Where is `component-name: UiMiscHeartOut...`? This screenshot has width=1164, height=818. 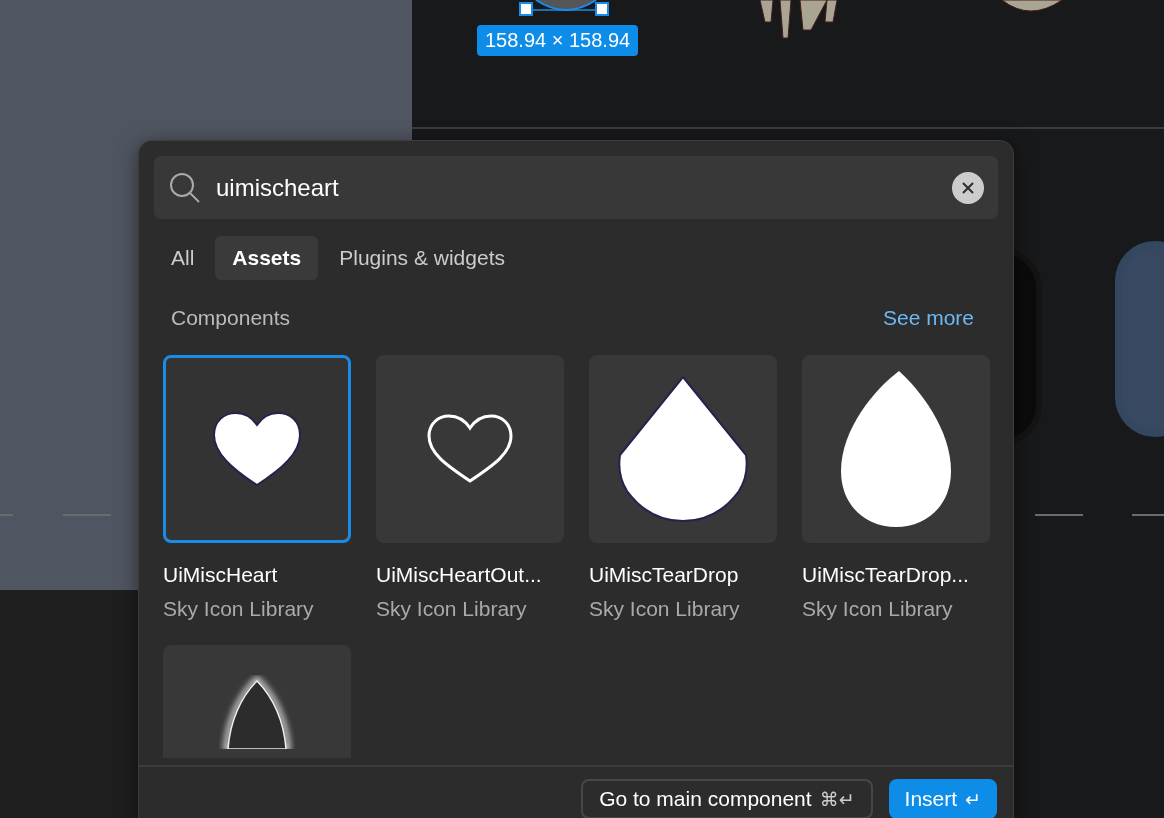
component-name: UiMiscHeartOut... is located at coordinates (459, 575).